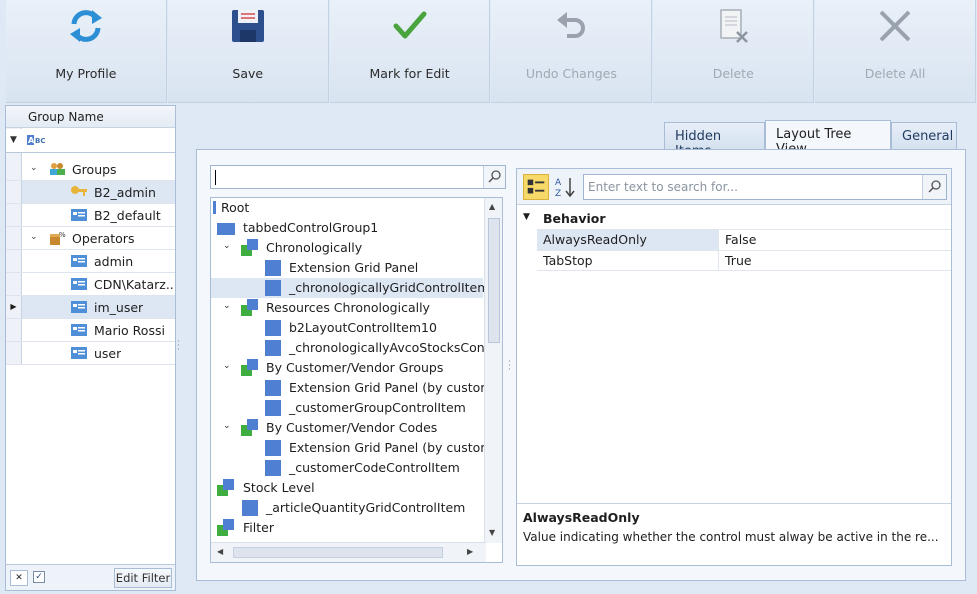 This screenshot has width=977, height=594. What do you see at coordinates (526, 217) in the screenshot?
I see `collapse-triangle-icon: ▼` at bounding box center [526, 217].